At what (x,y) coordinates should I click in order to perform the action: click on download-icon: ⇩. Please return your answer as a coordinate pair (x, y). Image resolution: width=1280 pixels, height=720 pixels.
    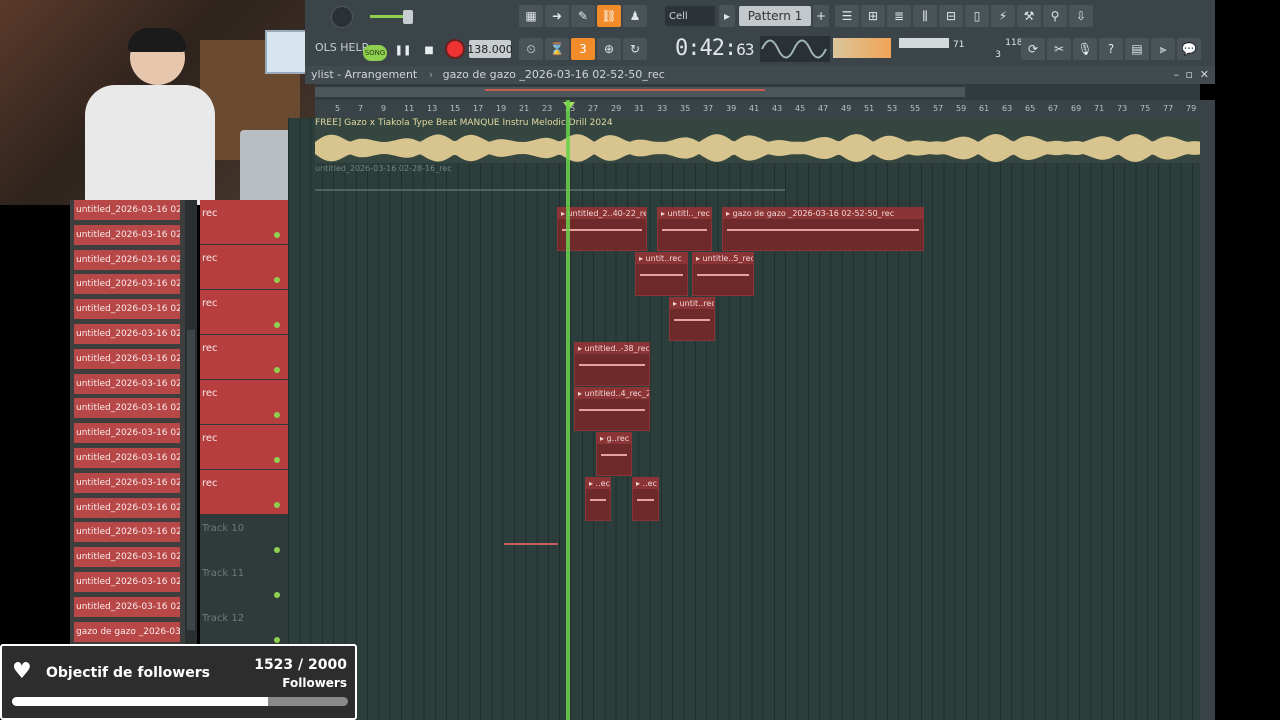
    Looking at the image, I should click on (1081, 16).